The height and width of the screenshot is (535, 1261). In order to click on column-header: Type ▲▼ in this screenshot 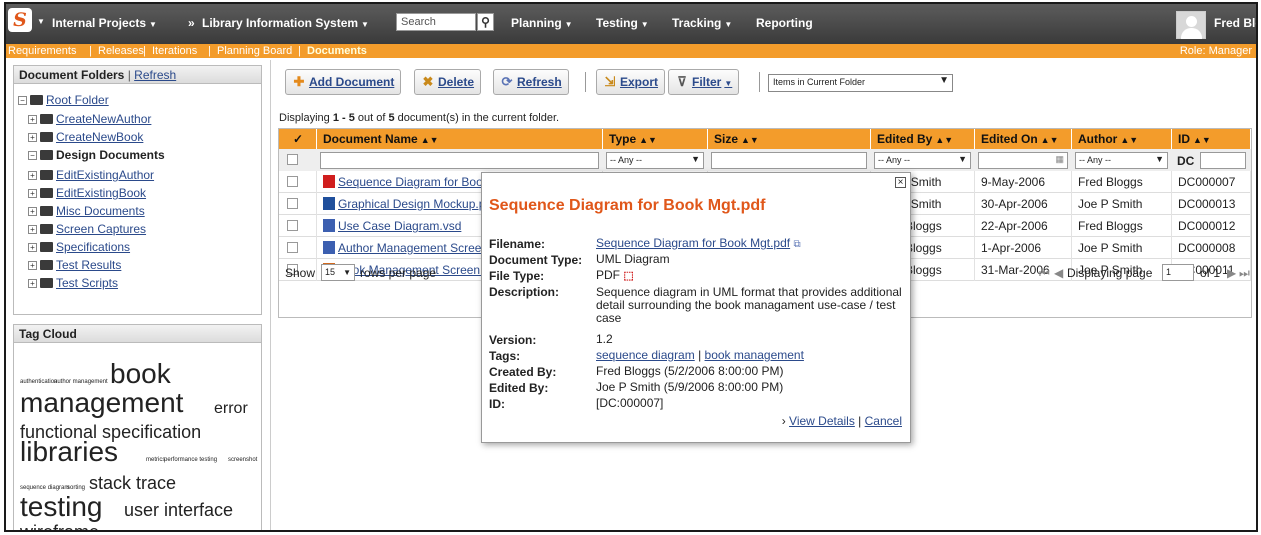, I will do `click(655, 139)`.